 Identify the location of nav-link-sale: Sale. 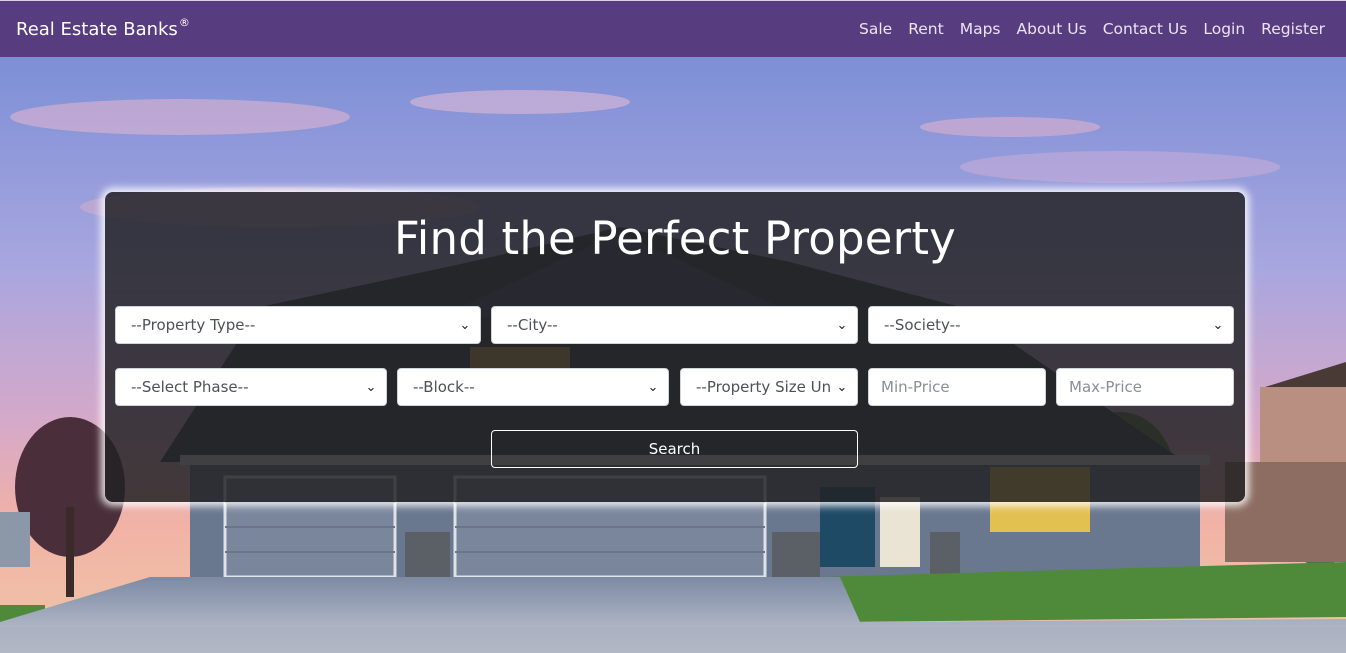
(875, 29).